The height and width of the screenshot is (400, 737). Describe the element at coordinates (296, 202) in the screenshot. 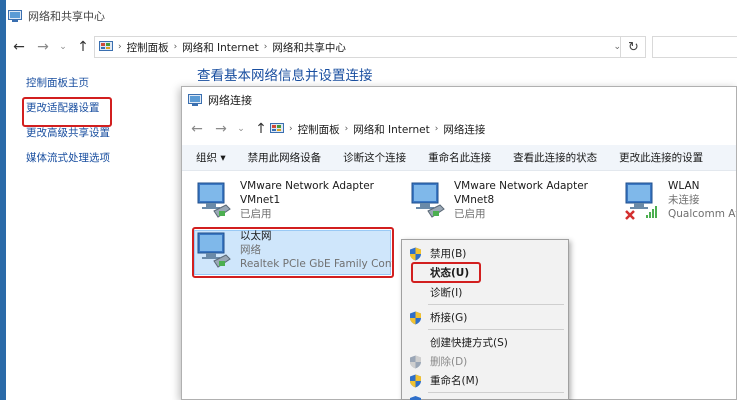

I see `adapter-vmnet1: VMware Network Adapter VMnet1 已启用` at that location.